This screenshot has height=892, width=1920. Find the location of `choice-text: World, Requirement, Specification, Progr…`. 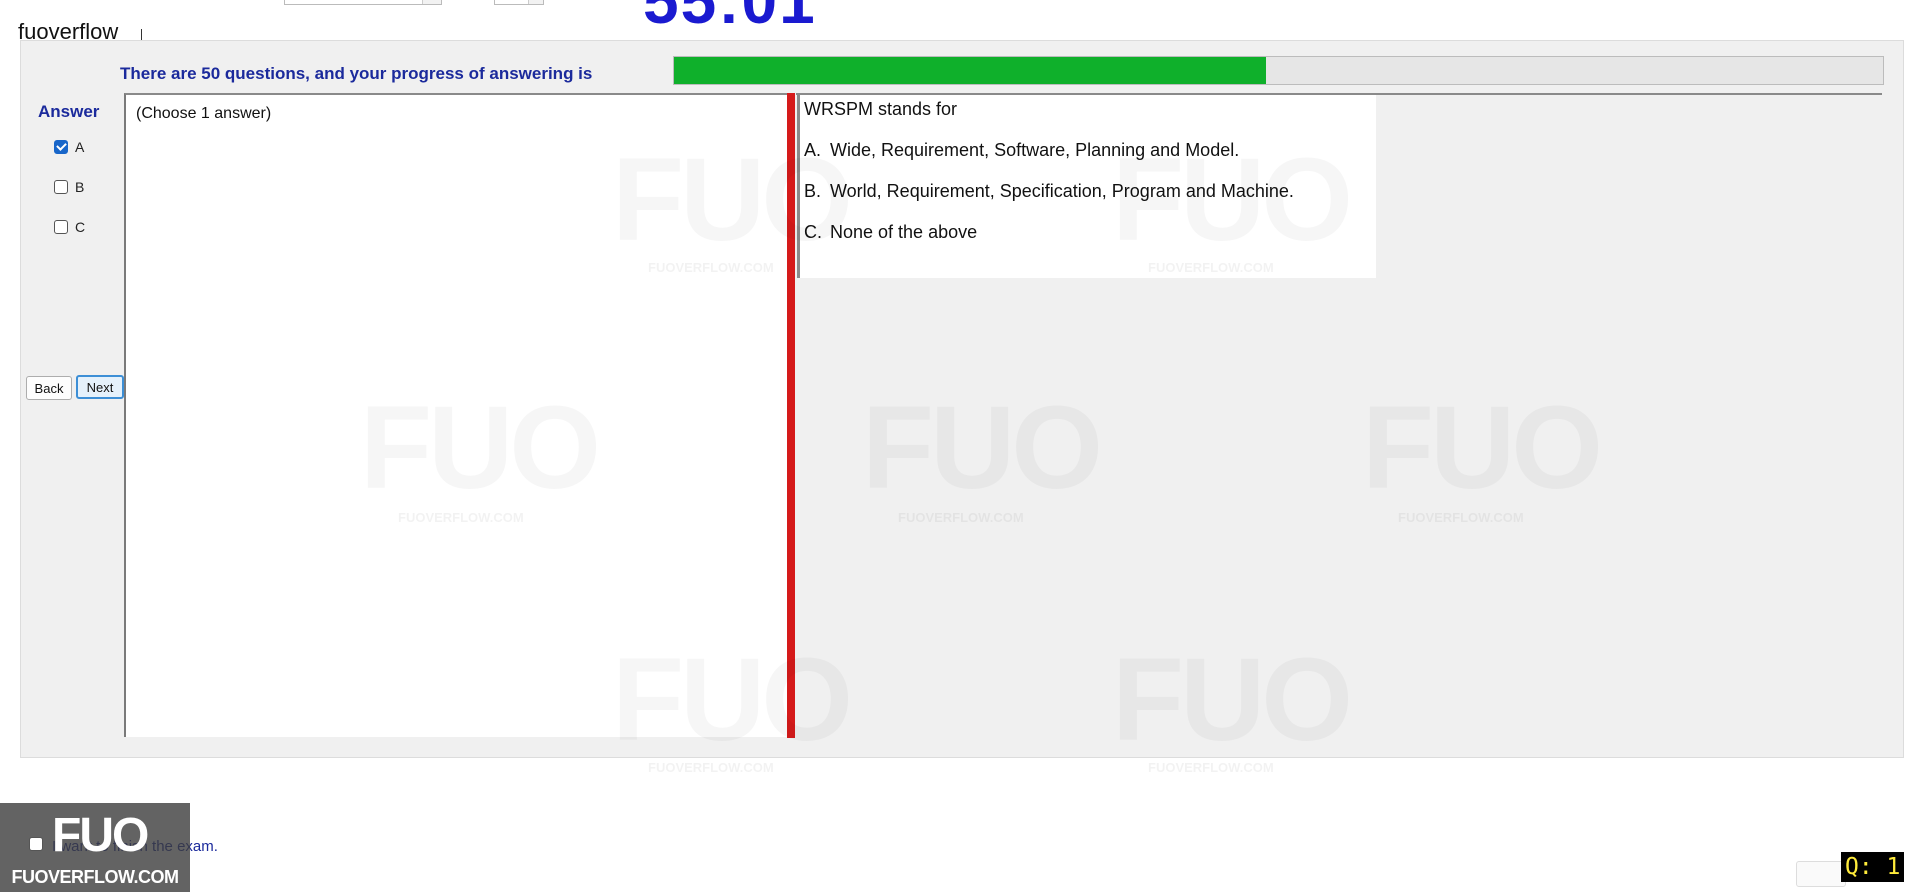

choice-text: World, Requirement, Specification, Progr… is located at coordinates (1062, 191).